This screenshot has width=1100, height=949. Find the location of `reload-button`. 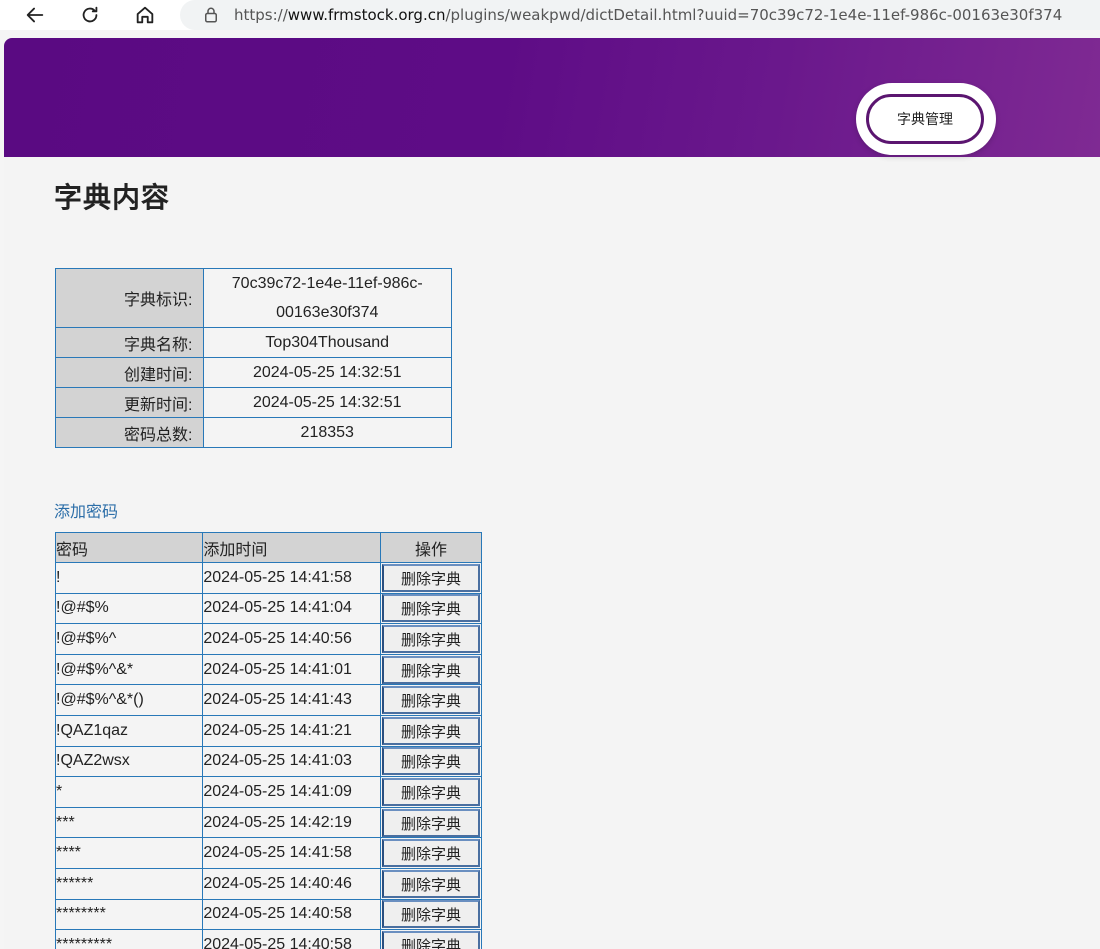

reload-button is located at coordinates (90, 15).